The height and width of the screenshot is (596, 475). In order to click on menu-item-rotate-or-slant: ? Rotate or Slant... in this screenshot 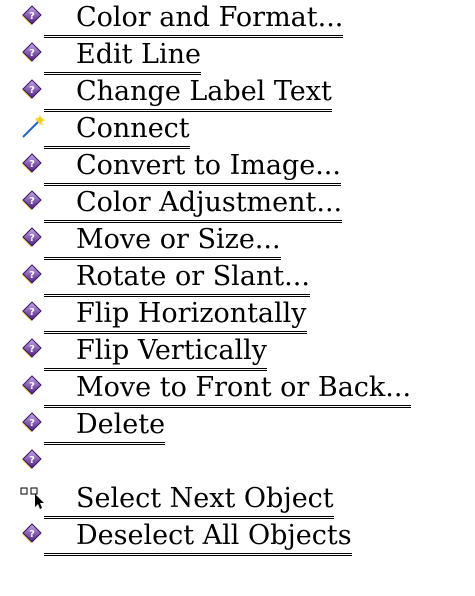, I will do `click(237, 278)`.